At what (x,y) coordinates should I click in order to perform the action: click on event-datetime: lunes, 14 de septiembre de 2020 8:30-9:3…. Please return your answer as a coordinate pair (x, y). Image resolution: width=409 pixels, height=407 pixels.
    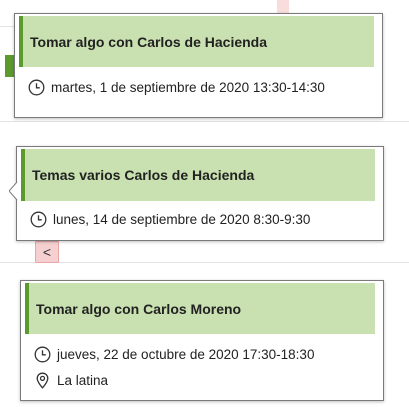
    Looking at the image, I should click on (170, 219).